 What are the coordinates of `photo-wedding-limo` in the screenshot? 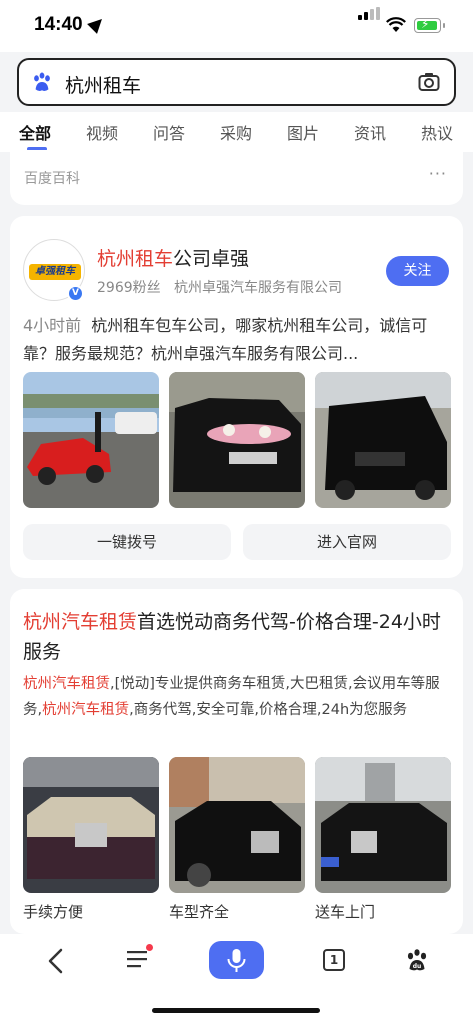 It's located at (237, 440).